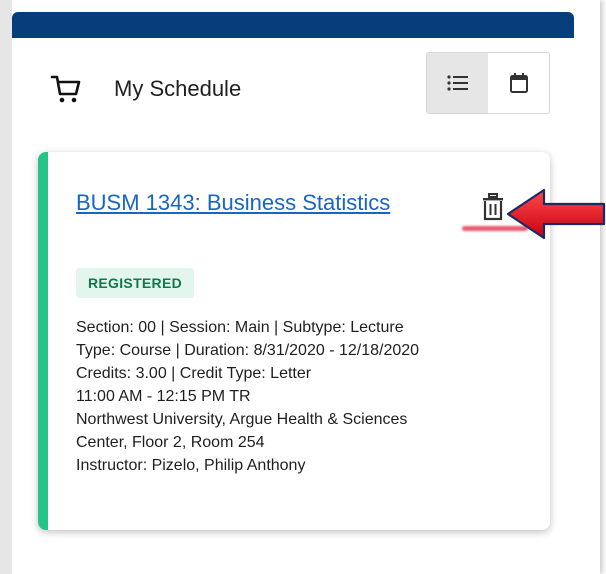  I want to click on view-toggle, so click(488, 83).